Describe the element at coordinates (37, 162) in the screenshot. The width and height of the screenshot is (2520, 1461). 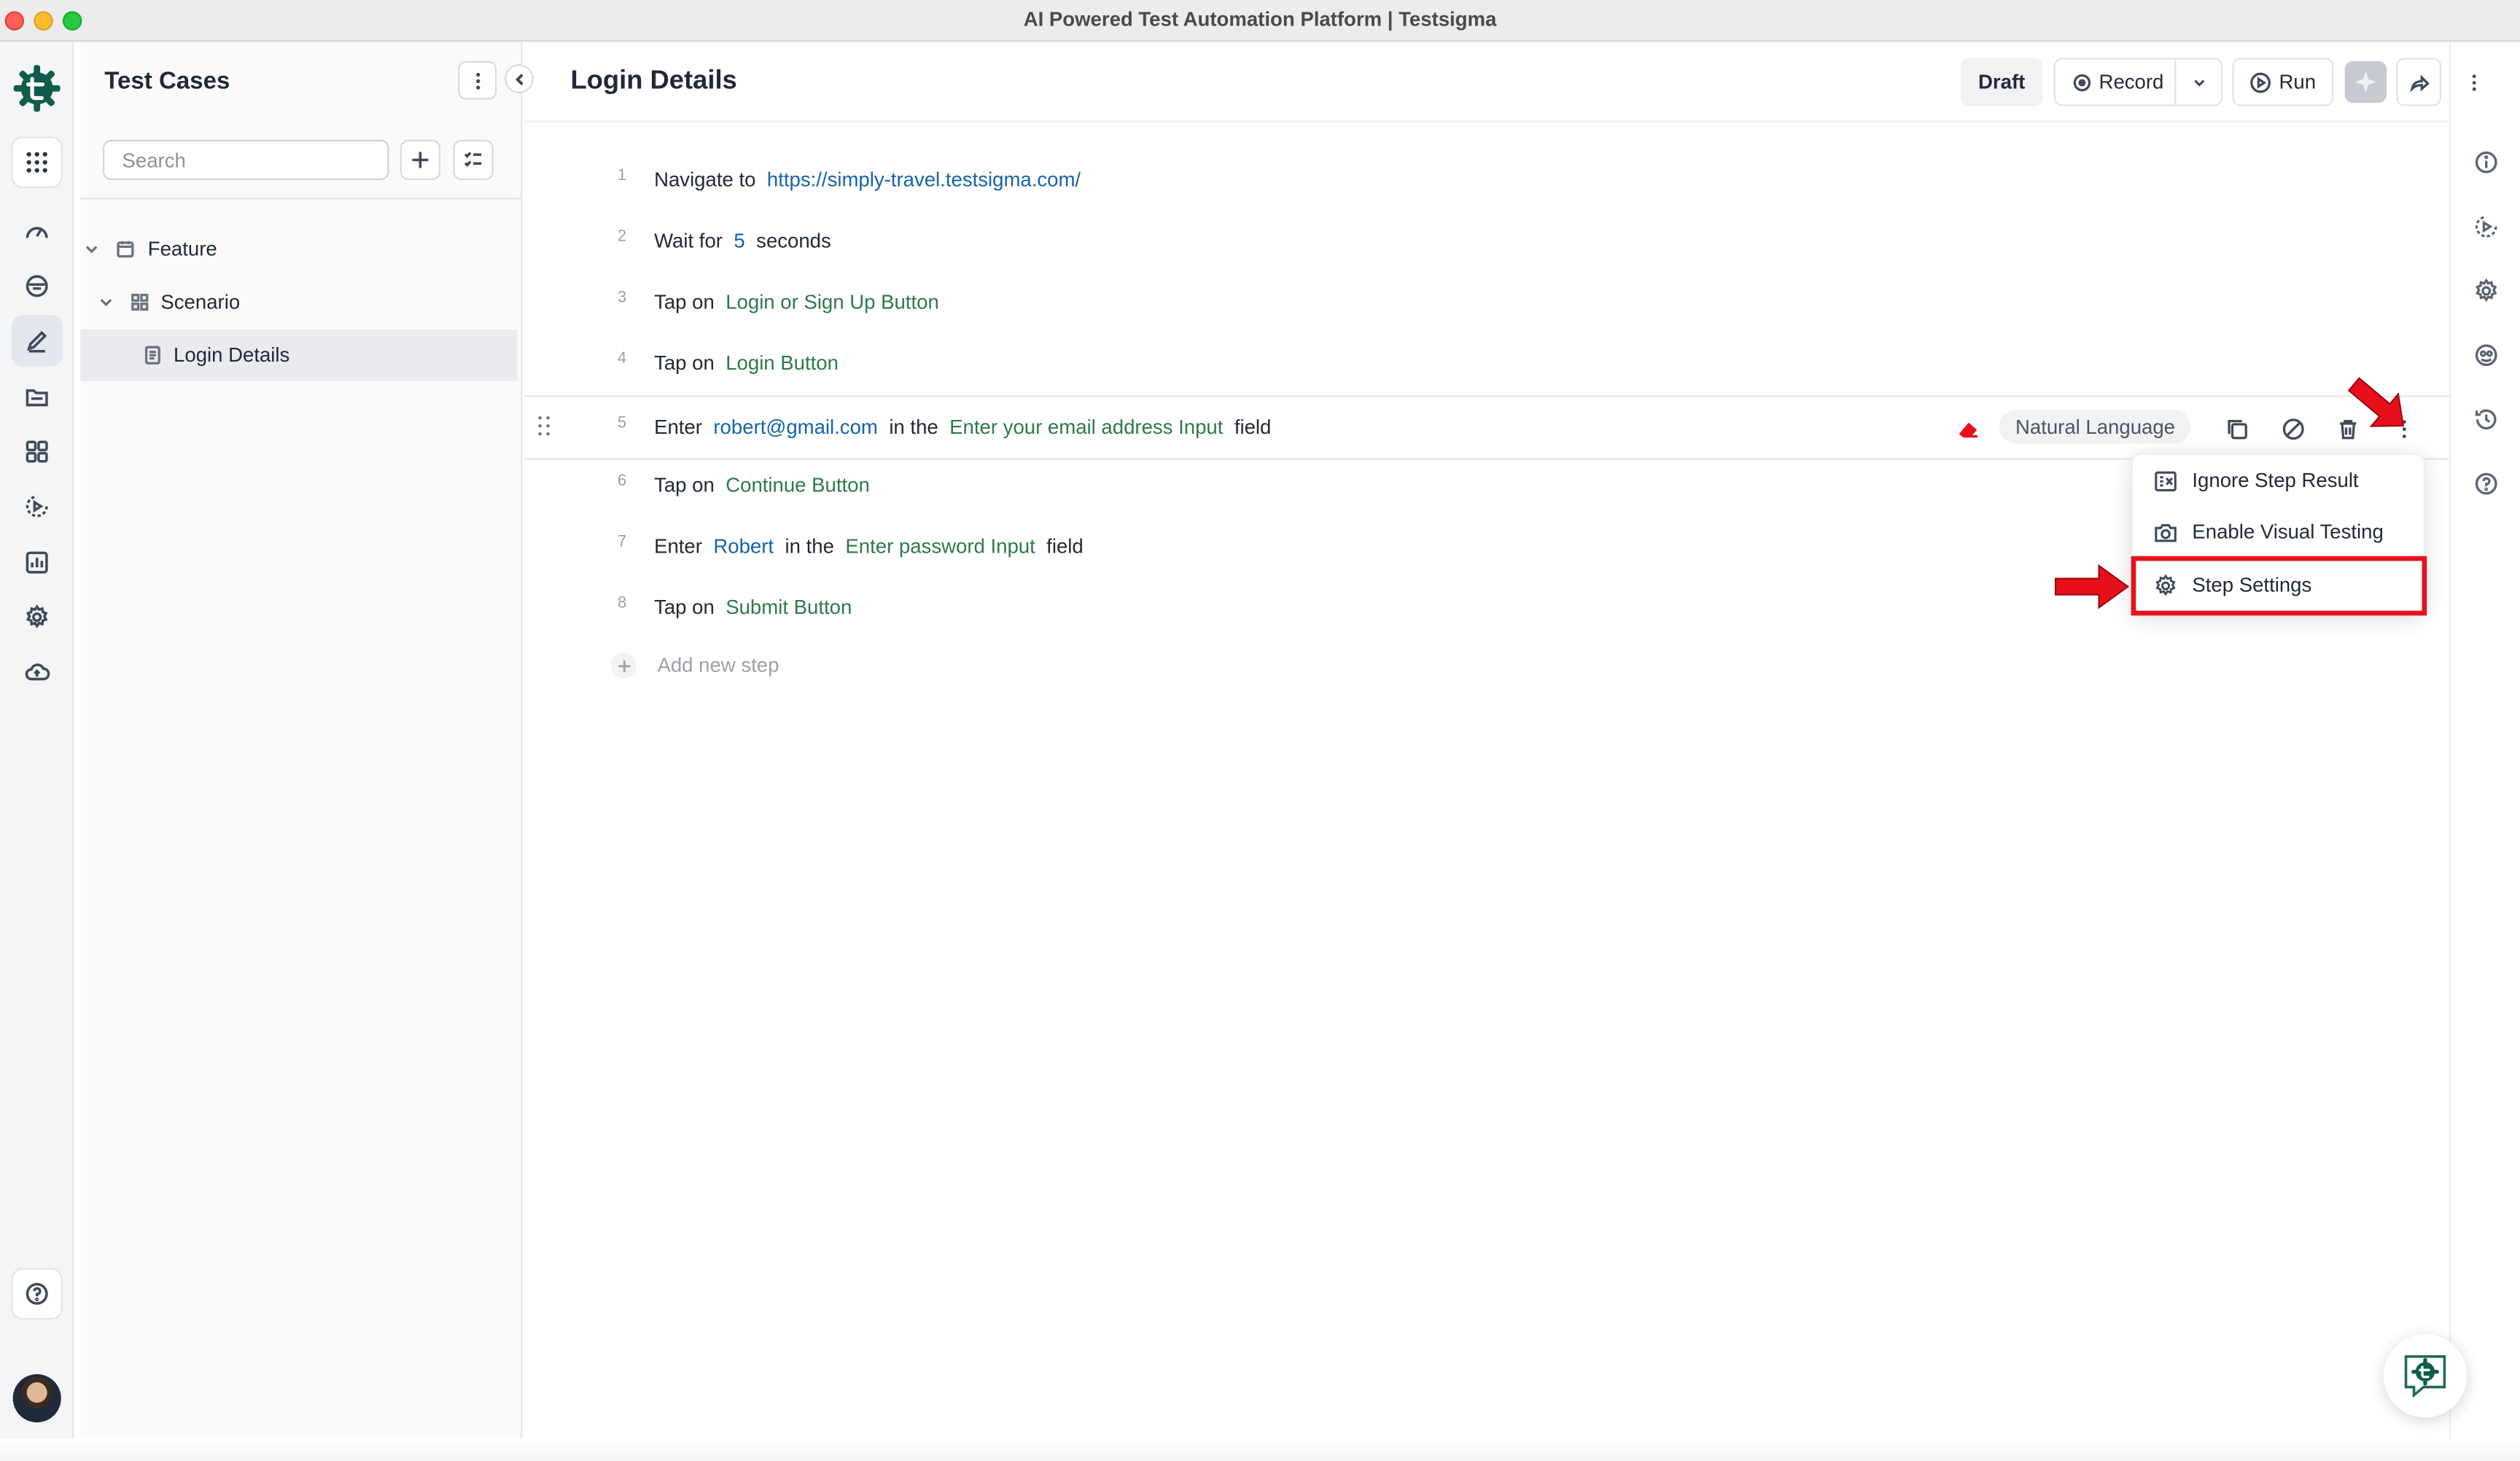
I see `apps-grid-button` at that location.